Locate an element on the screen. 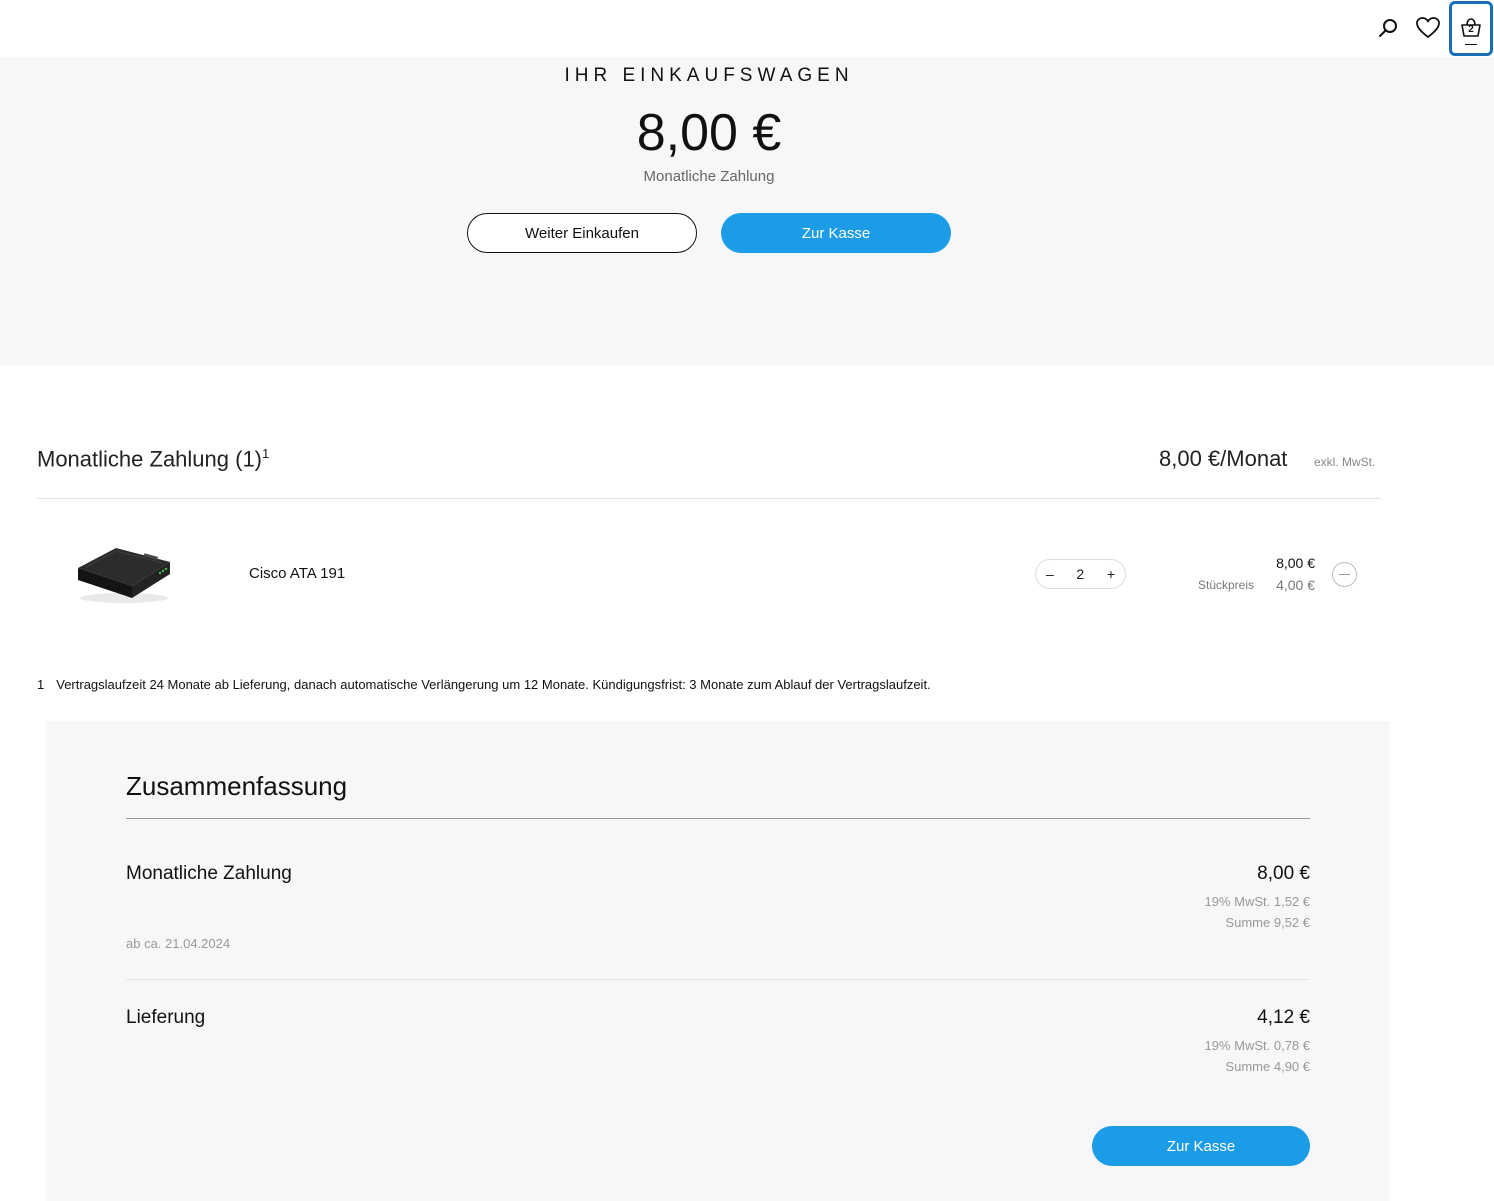 This screenshot has height=1201, width=1494. quantity-value: 2 is located at coordinates (1080, 574).